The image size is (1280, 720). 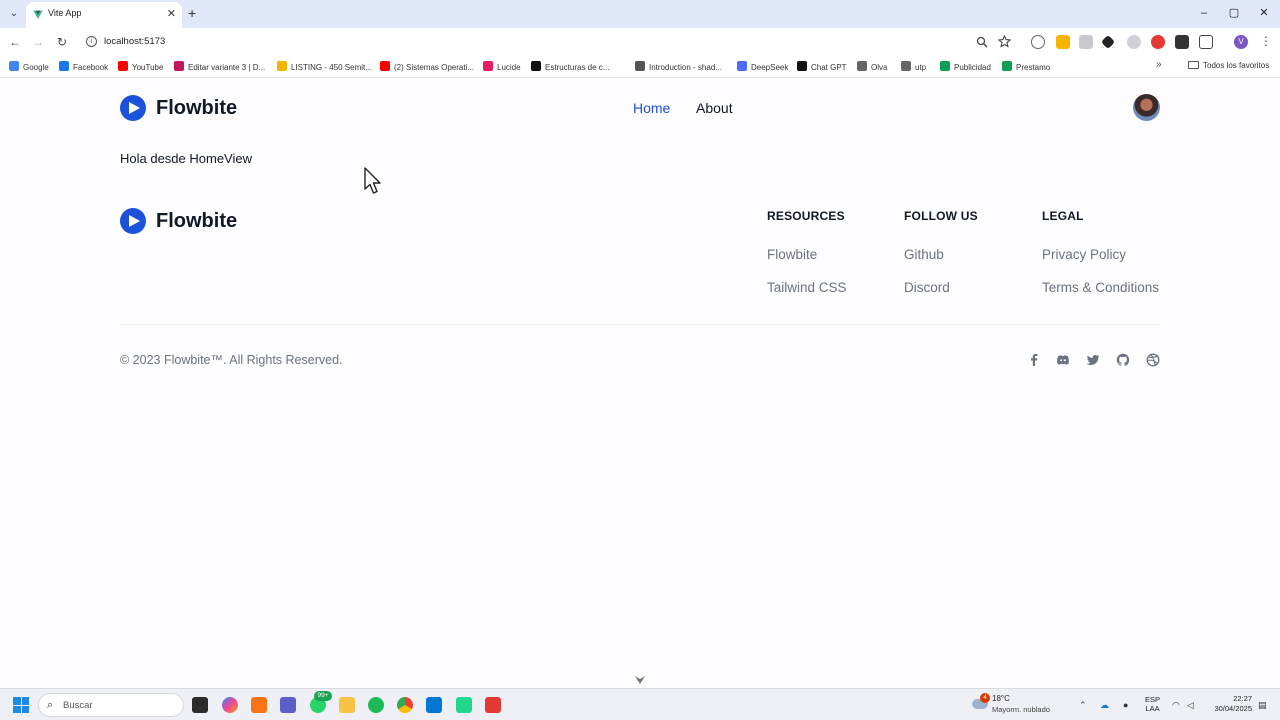 I want to click on bookmark-item: Facebook, so click(x=83, y=67).